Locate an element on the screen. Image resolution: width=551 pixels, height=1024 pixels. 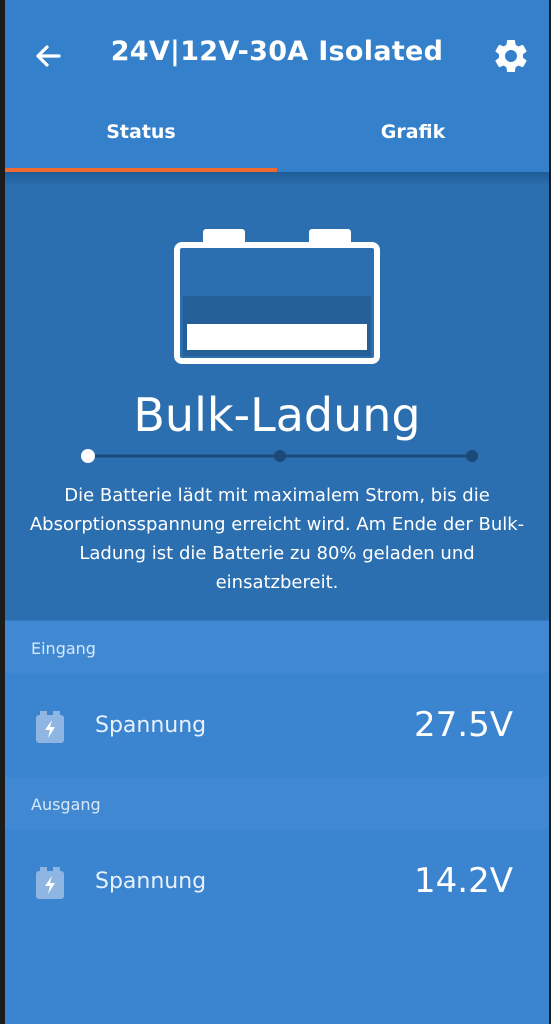
section-header-eingang: Eingang is located at coordinates (277, 647).